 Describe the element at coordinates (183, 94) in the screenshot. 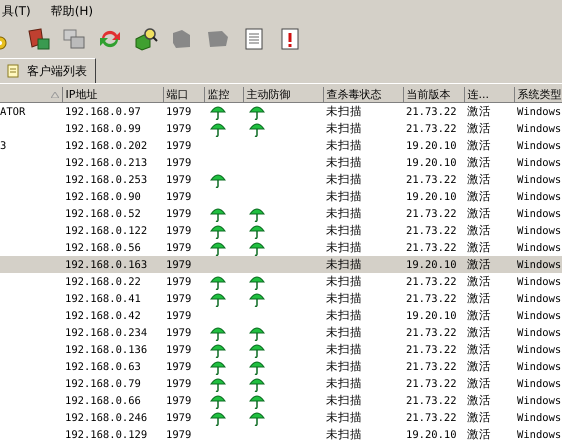

I see `column-header: 端口` at that location.